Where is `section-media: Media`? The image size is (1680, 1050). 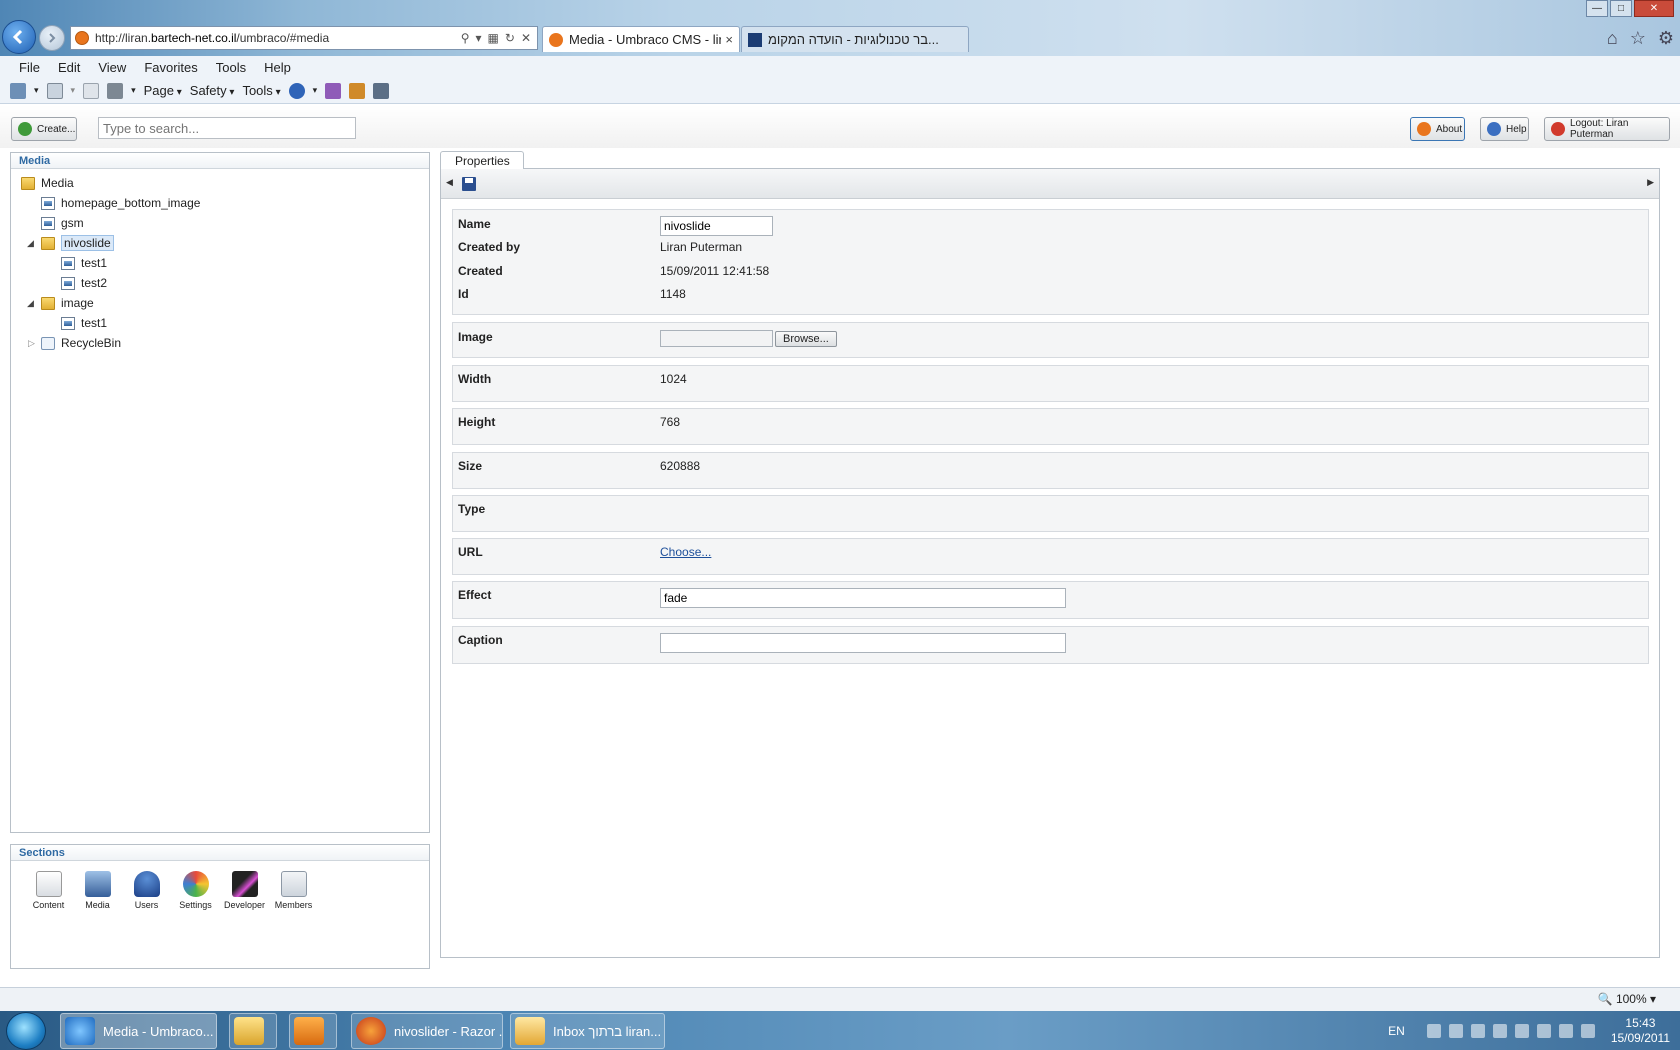
section-media: Media is located at coordinates (97, 890).